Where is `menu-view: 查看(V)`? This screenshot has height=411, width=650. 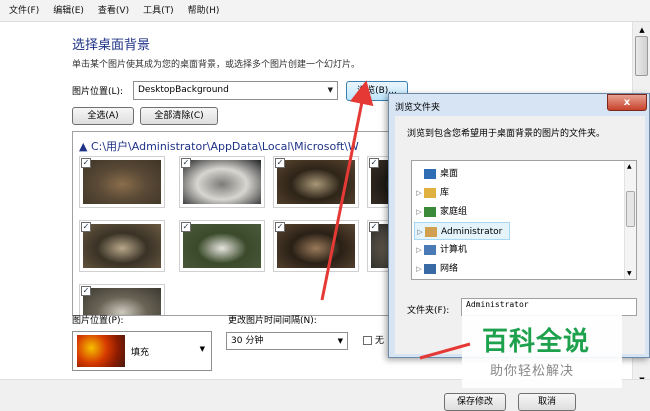 menu-view: 查看(V) is located at coordinates (113, 11).